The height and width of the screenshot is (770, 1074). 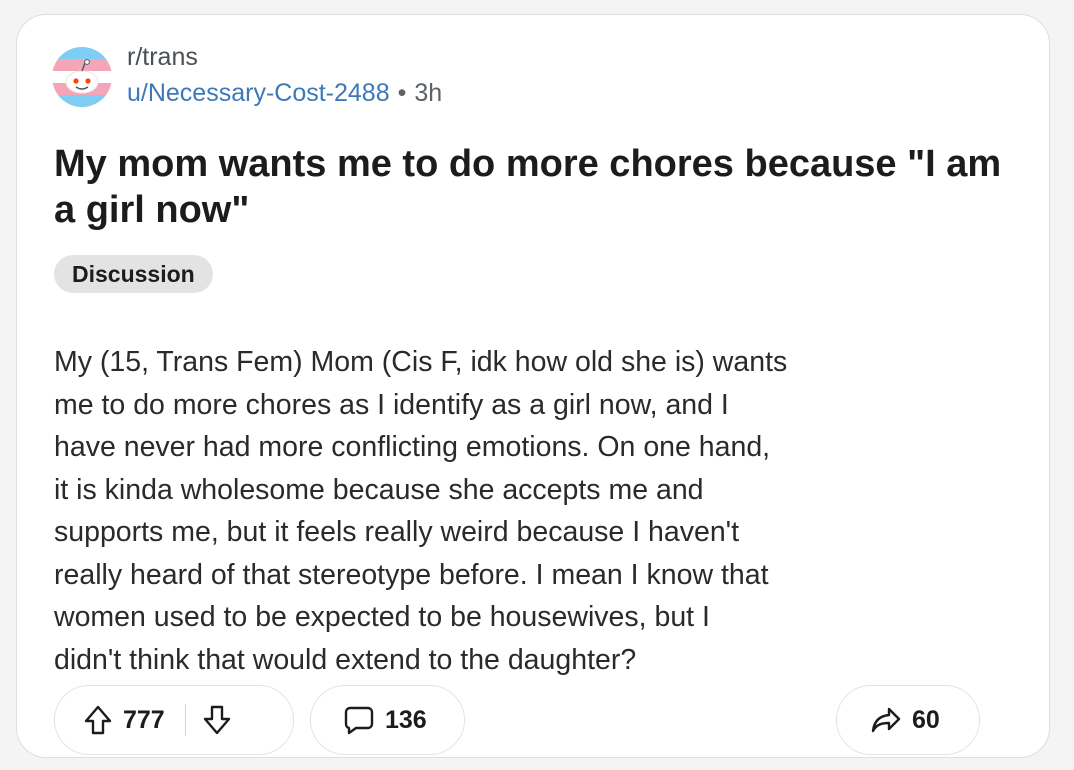 I want to click on vote-divider, so click(x=185, y=720).